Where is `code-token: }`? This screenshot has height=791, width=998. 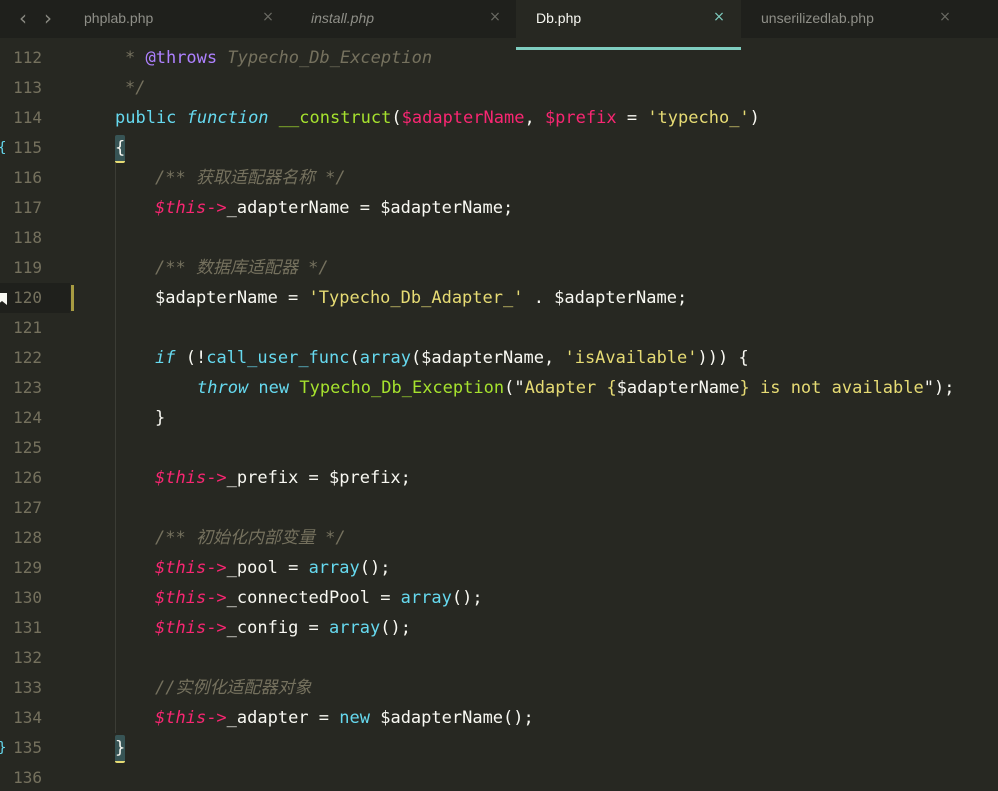
code-token: } is located at coordinates (160, 418).